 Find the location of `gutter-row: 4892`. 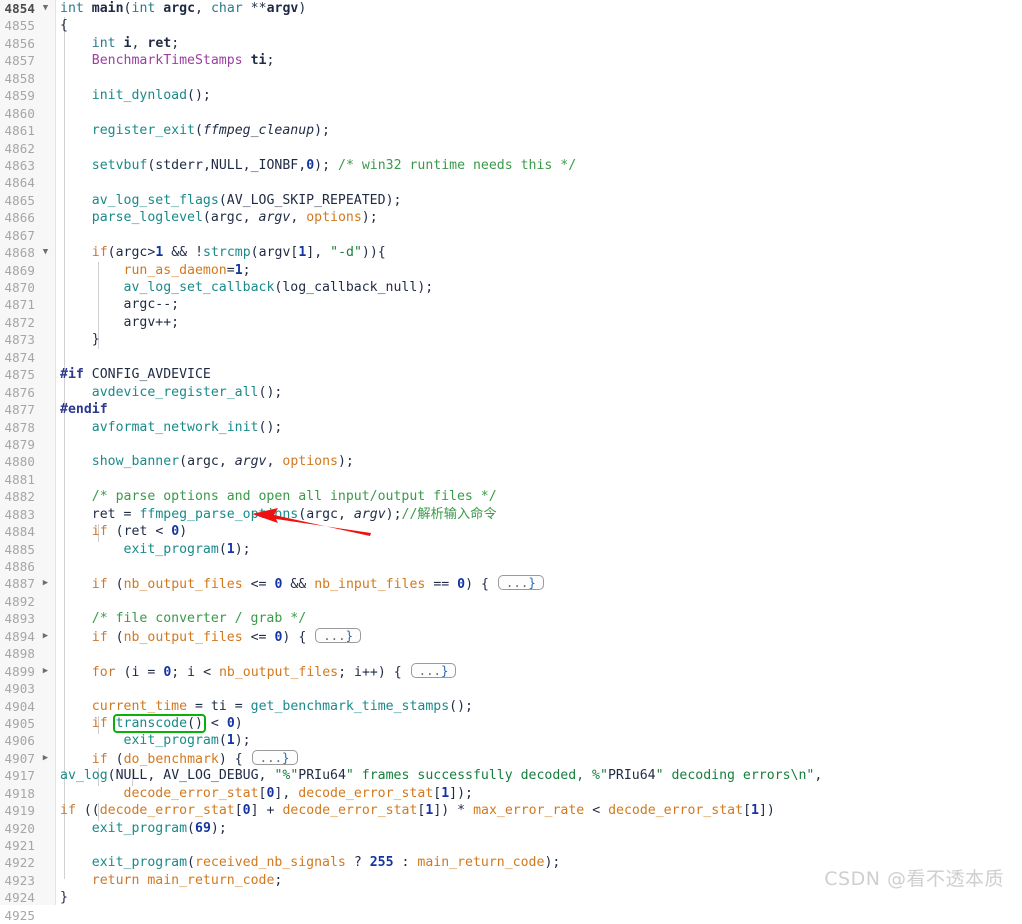

gutter-row: 4892 is located at coordinates (27, 601).